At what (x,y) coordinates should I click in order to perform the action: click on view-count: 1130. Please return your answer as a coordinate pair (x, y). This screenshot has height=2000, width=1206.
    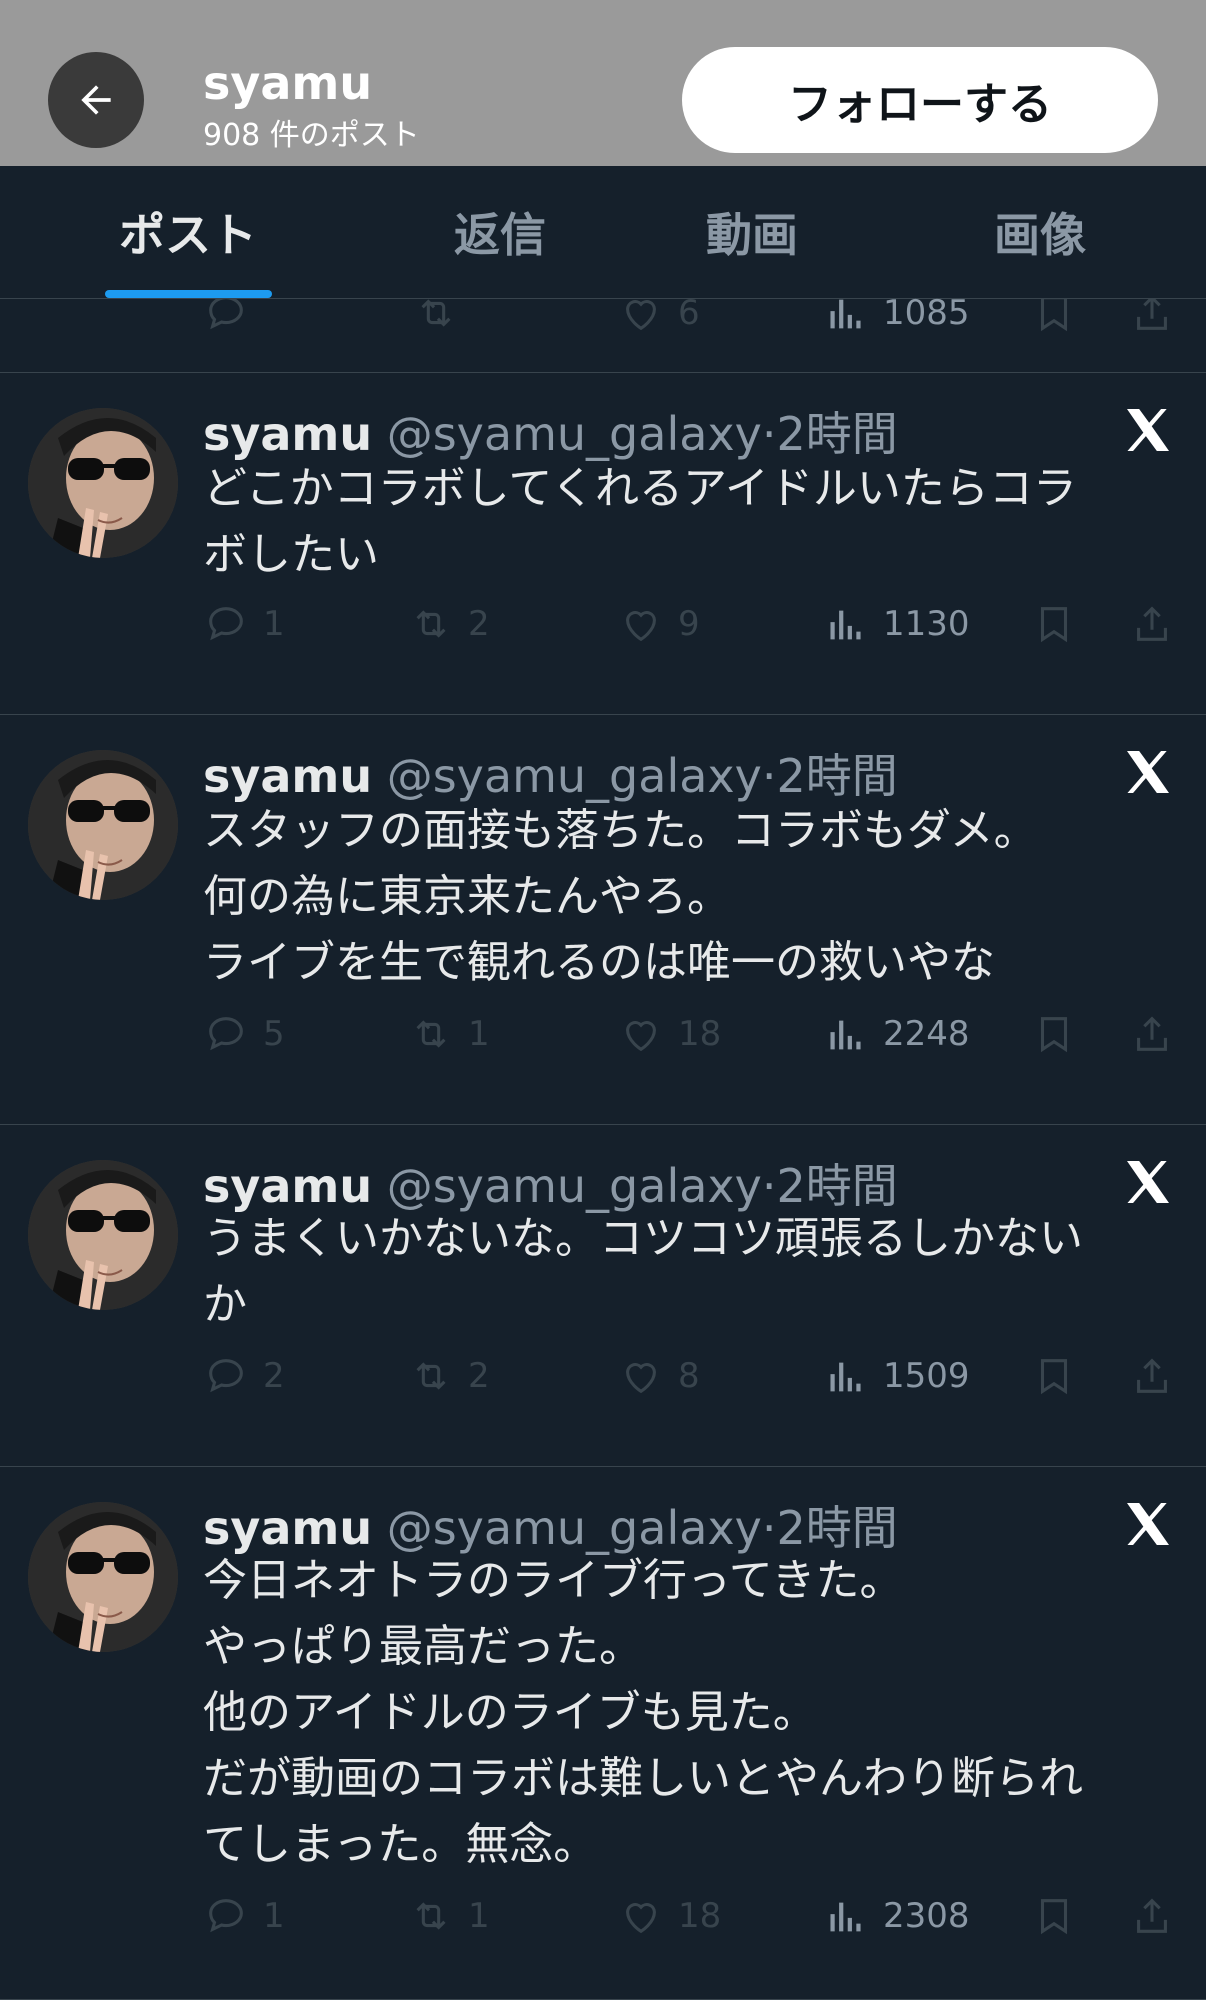
    Looking at the image, I should click on (926, 624).